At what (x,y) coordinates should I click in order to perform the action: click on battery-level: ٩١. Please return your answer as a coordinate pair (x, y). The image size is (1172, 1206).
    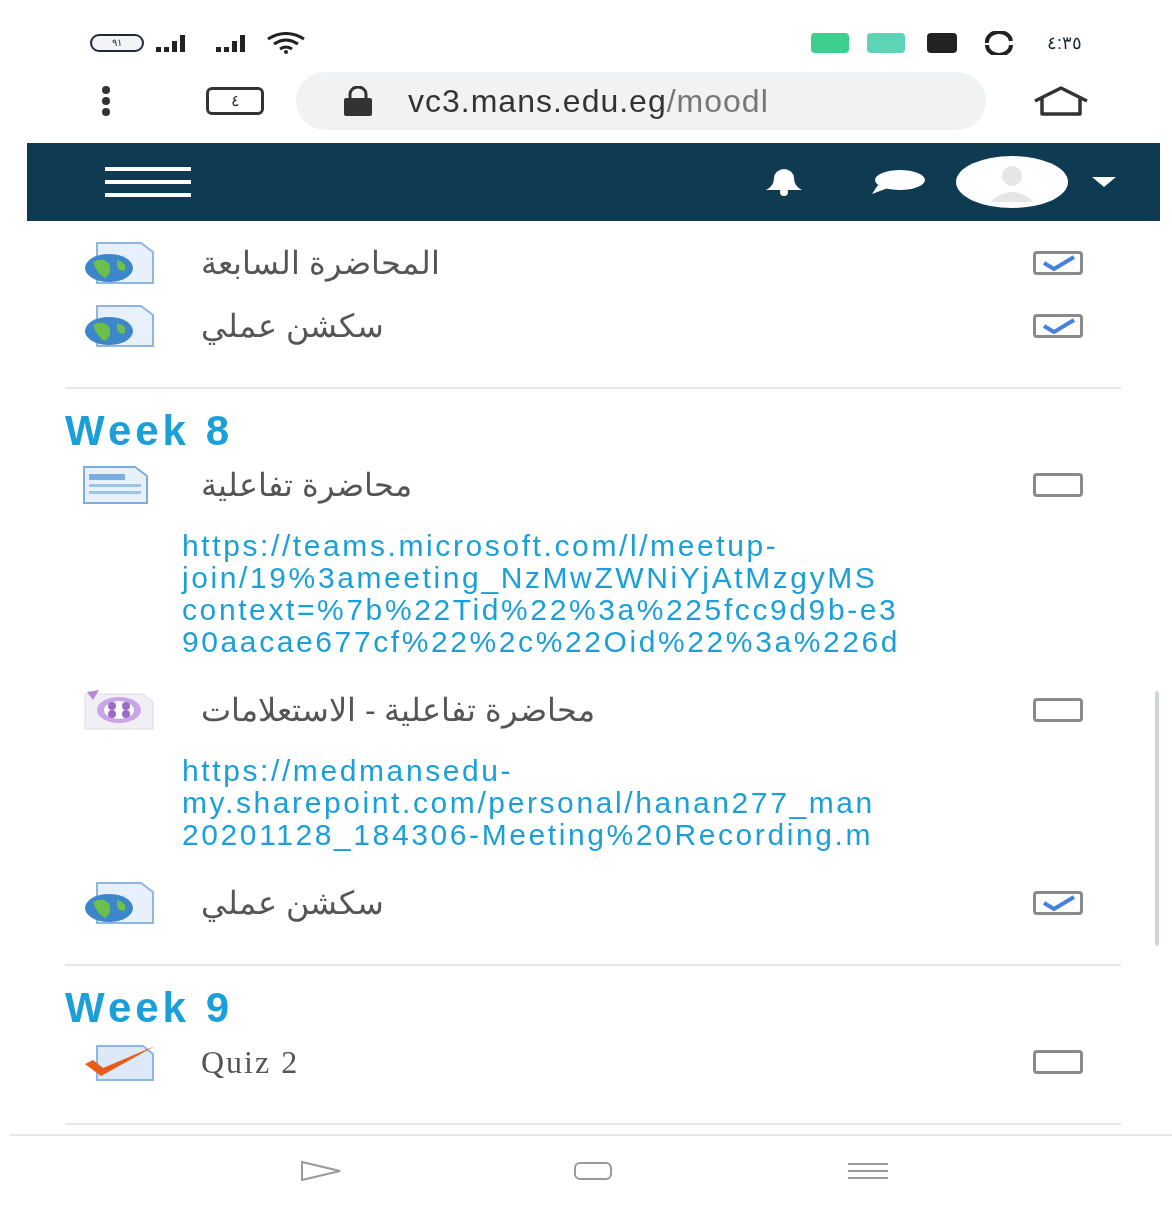
    Looking at the image, I should click on (117, 43).